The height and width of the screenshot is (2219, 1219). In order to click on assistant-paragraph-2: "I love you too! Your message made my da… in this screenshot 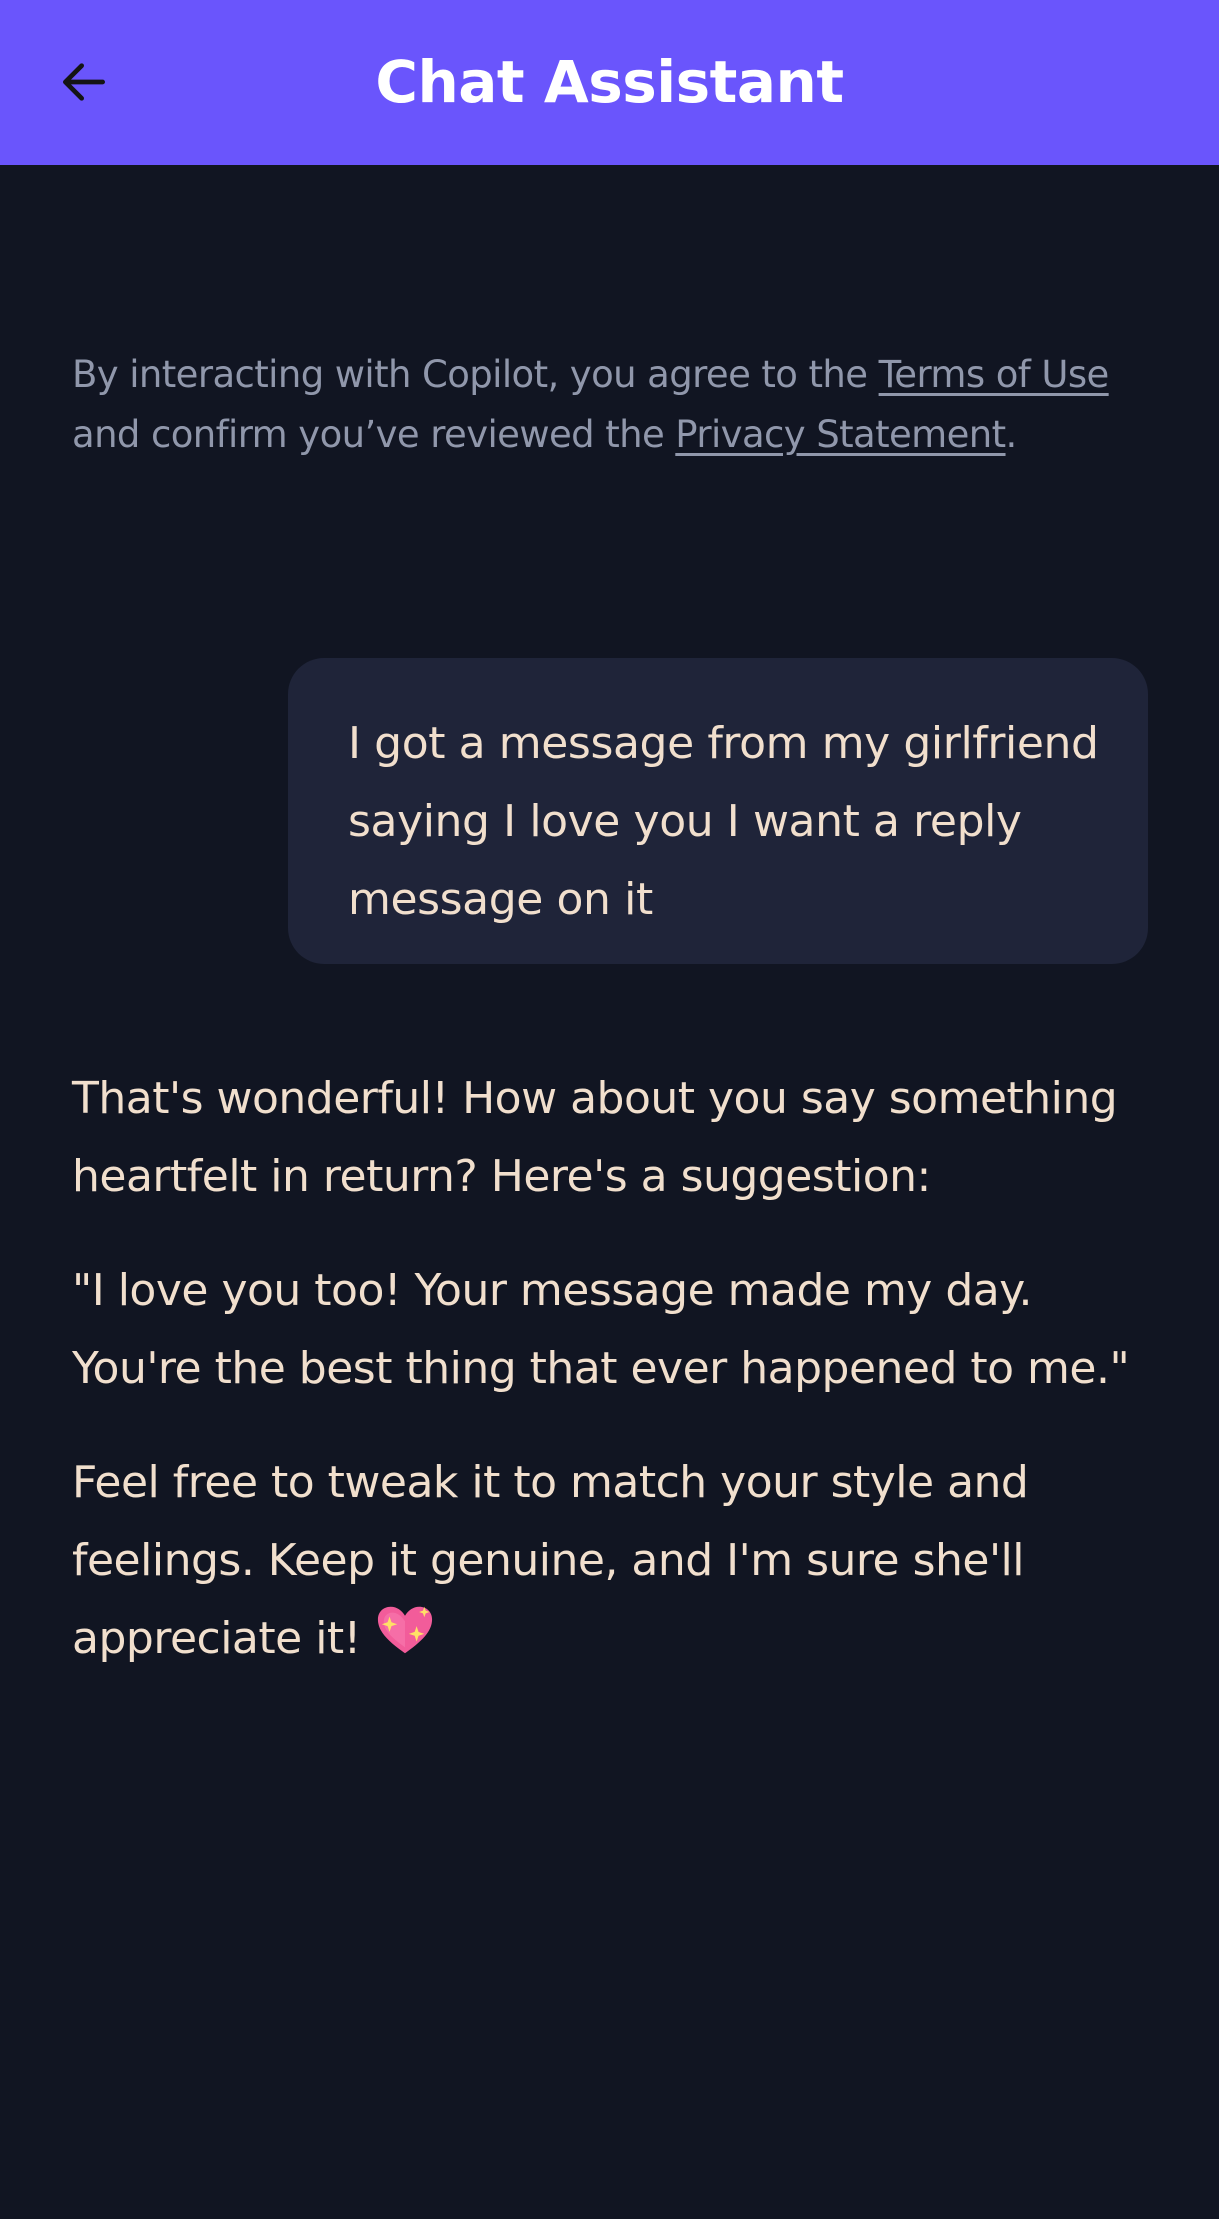, I will do `click(601, 1329)`.